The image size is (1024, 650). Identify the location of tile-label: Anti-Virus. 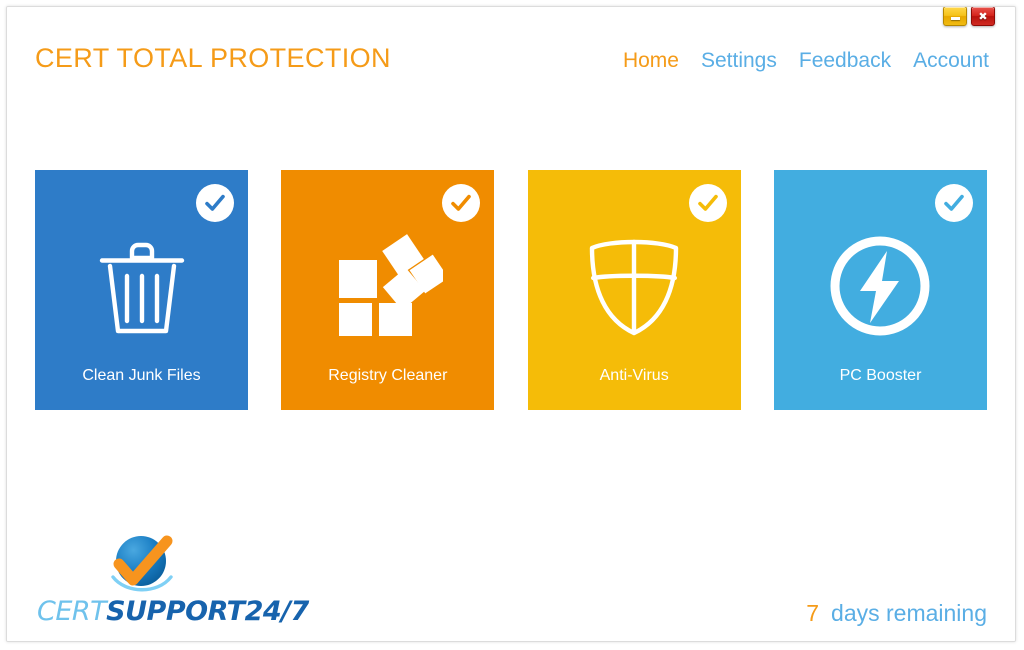
(634, 375).